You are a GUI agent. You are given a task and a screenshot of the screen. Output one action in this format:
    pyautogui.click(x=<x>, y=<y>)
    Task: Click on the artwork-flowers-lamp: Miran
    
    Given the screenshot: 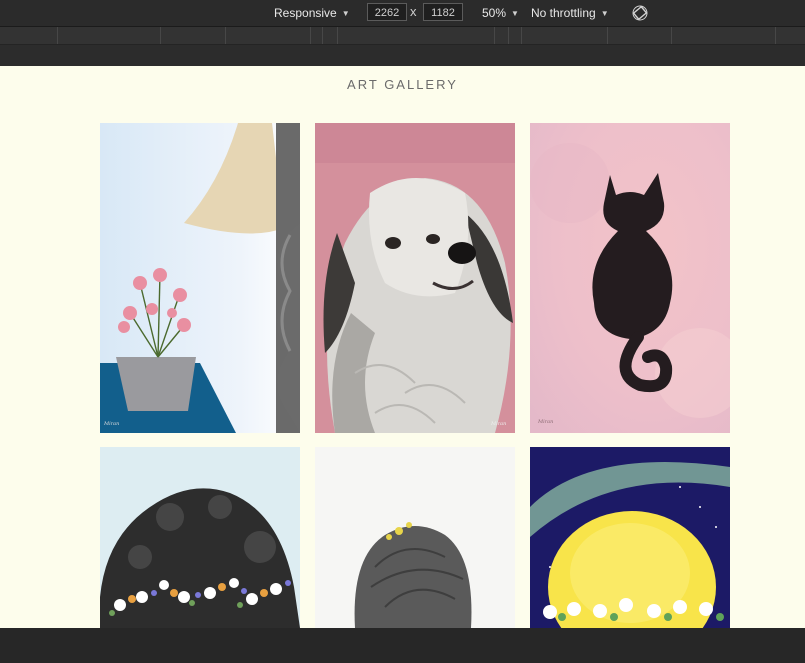 What is the action you would take?
    pyautogui.click(x=200, y=278)
    